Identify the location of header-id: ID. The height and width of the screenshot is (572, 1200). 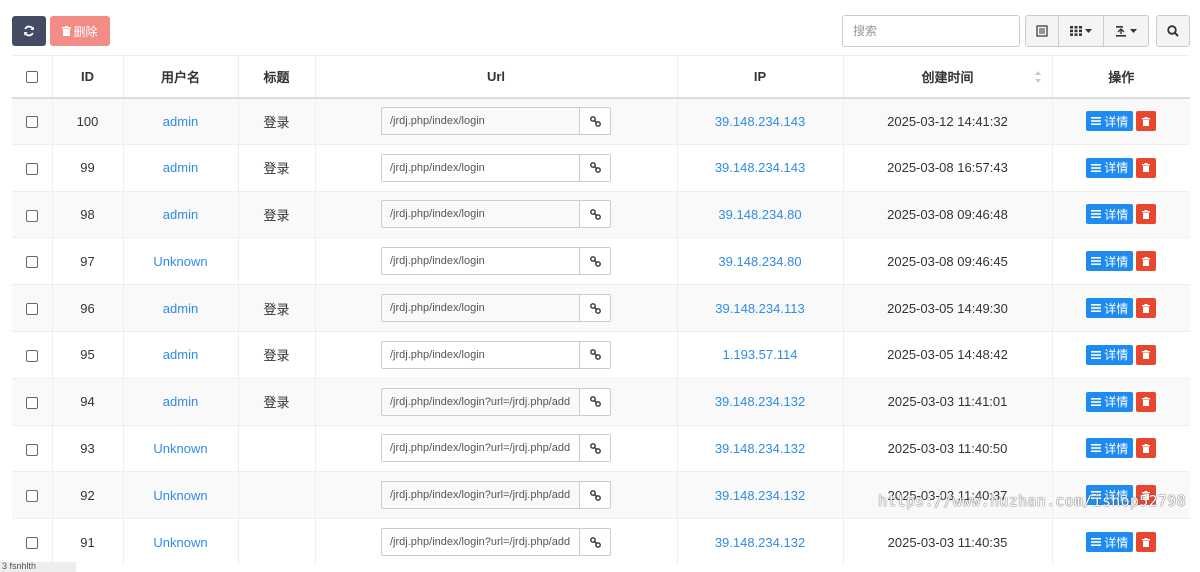
(88, 77).